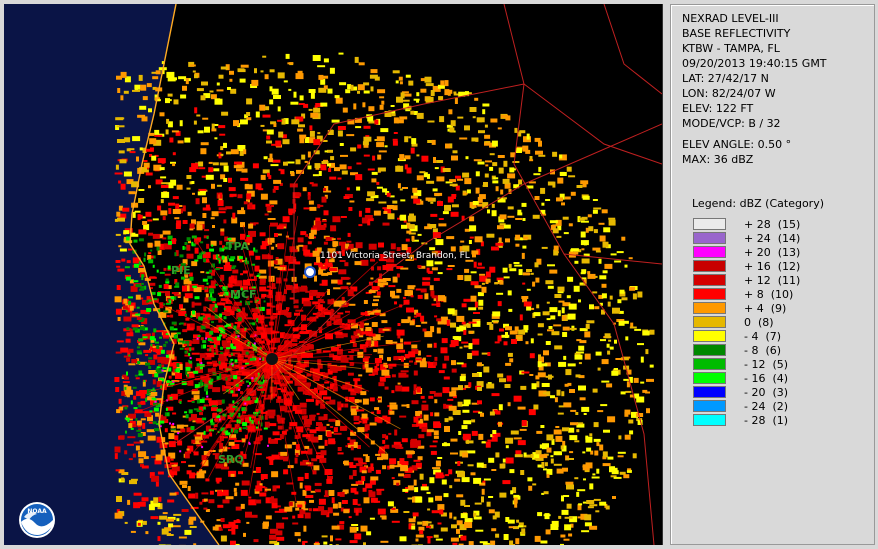 This screenshot has width=878, height=549. Describe the element at coordinates (783, 392) in the screenshot. I see `legend-row: - 20 (3)` at that location.